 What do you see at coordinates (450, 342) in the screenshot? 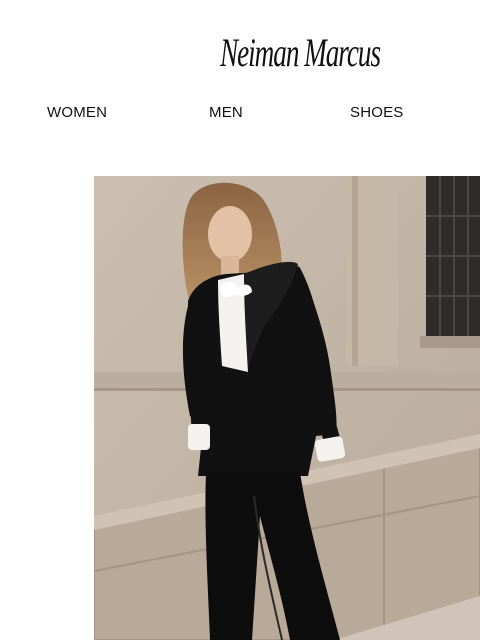
I see `window-sill` at bounding box center [450, 342].